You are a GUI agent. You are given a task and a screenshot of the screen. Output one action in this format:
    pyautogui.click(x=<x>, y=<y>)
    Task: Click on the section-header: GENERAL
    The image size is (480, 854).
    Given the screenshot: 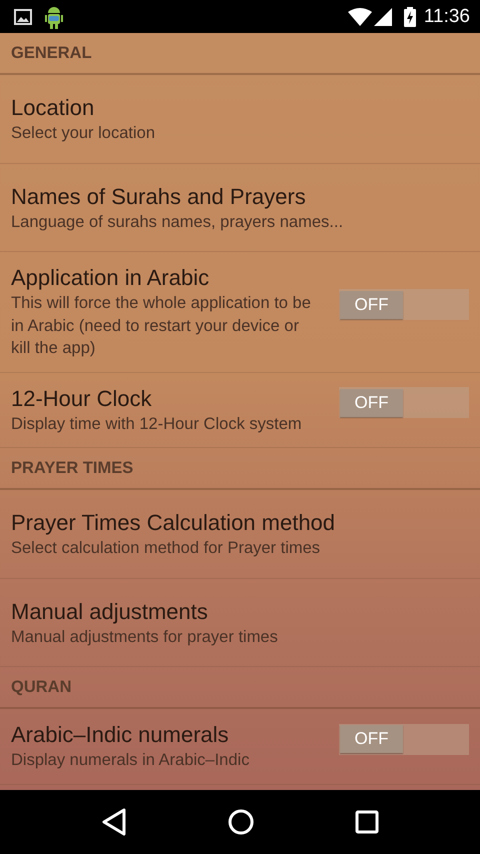 What is the action you would take?
    pyautogui.click(x=51, y=53)
    